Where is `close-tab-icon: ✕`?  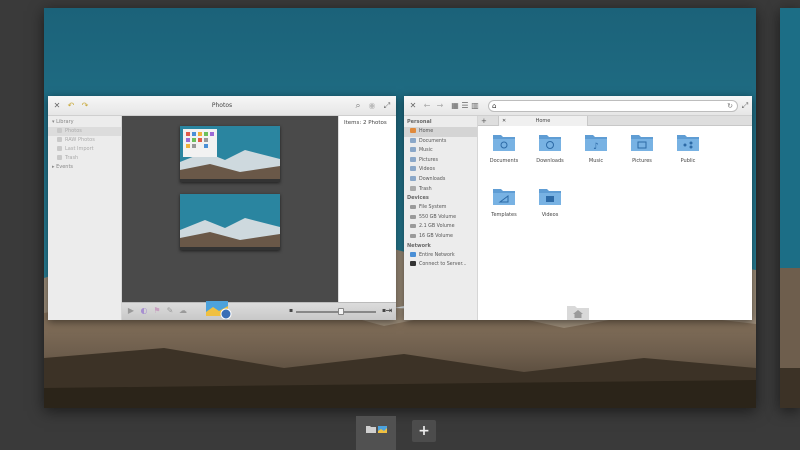 close-tab-icon: ✕ is located at coordinates (504, 121).